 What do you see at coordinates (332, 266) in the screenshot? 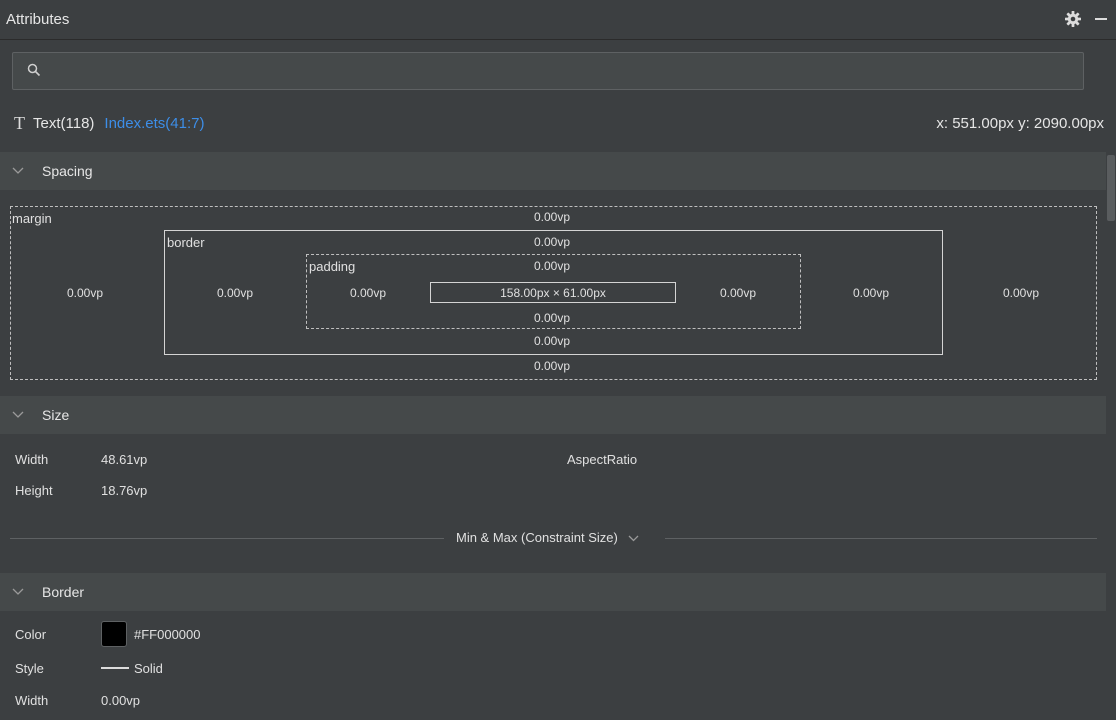
I see `padding-label: padding` at bounding box center [332, 266].